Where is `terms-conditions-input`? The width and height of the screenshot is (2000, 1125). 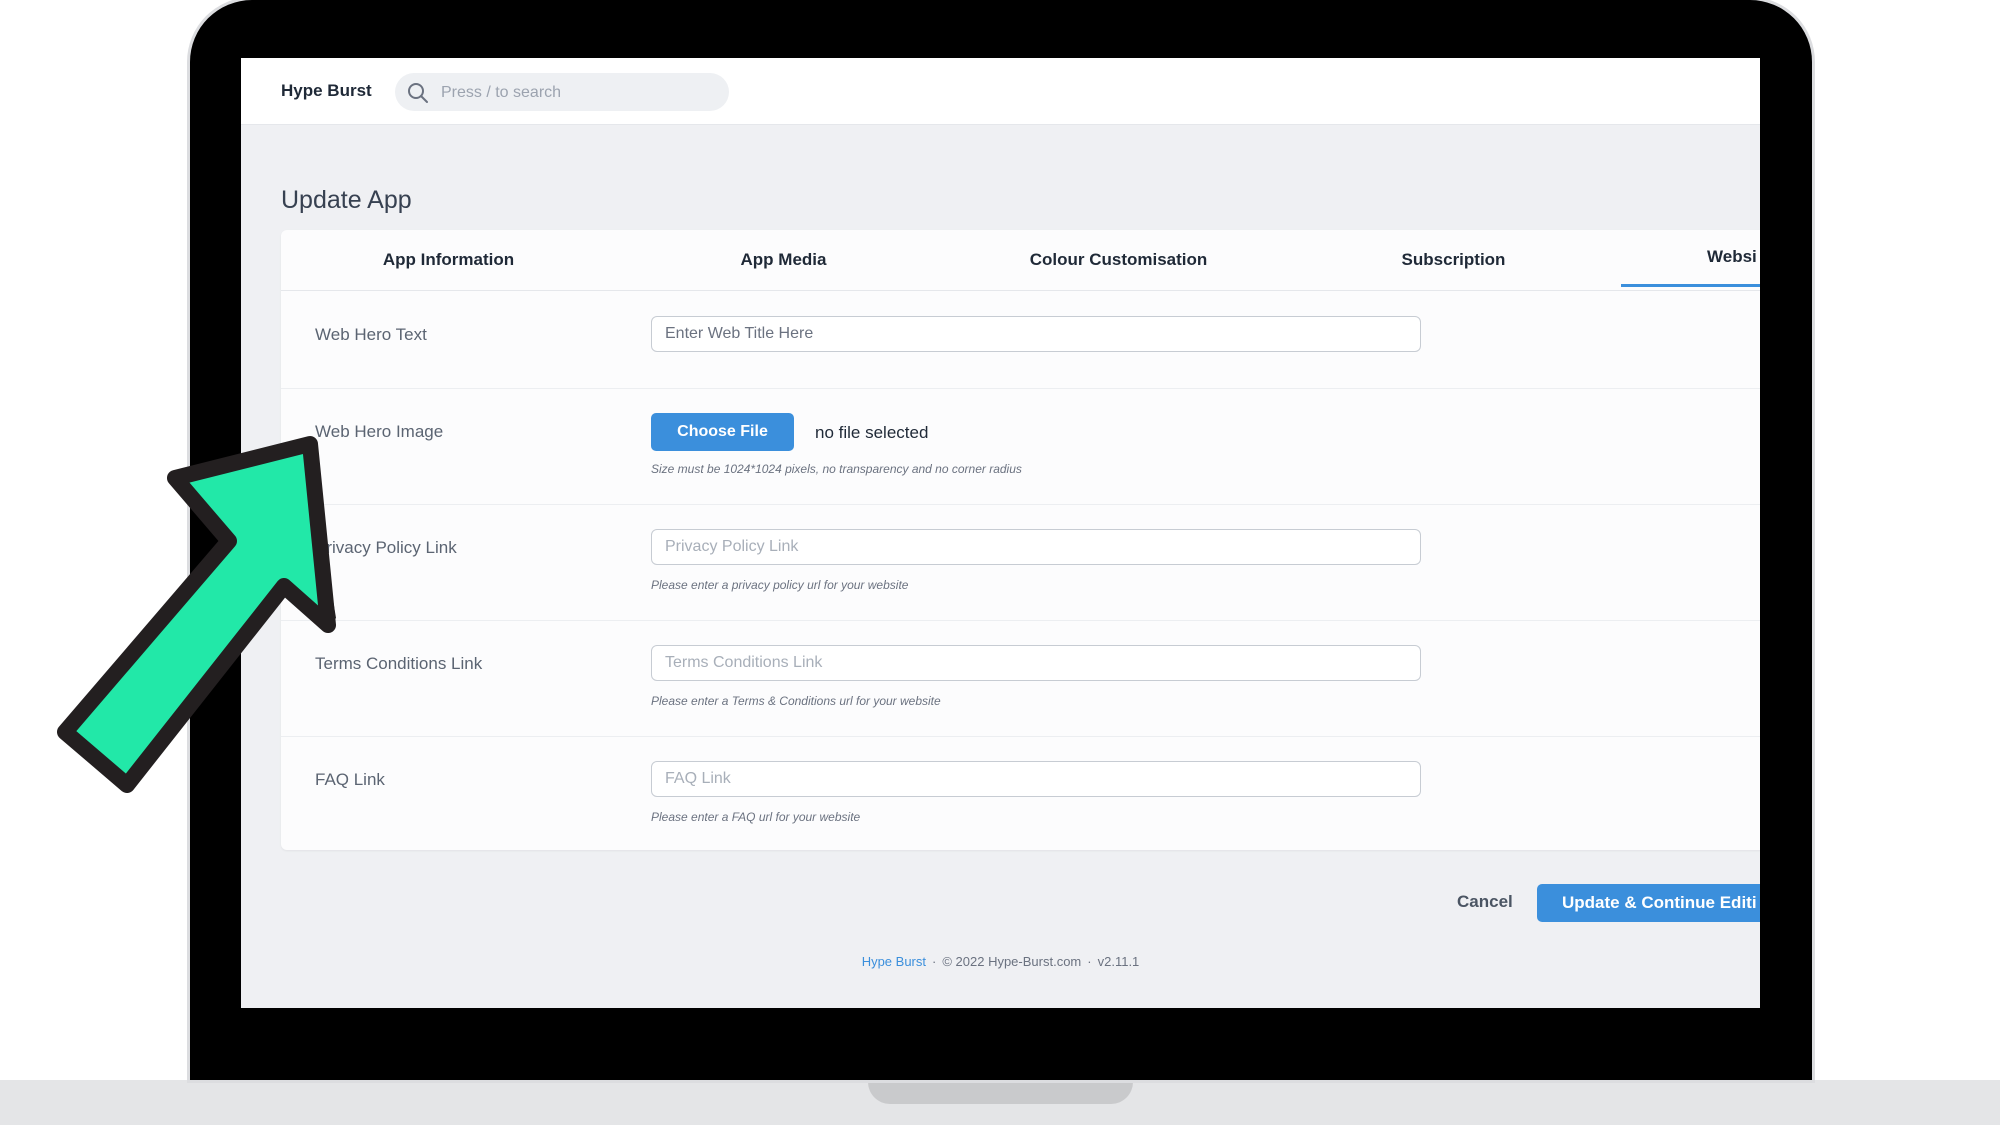
terms-conditions-input is located at coordinates (1036, 663).